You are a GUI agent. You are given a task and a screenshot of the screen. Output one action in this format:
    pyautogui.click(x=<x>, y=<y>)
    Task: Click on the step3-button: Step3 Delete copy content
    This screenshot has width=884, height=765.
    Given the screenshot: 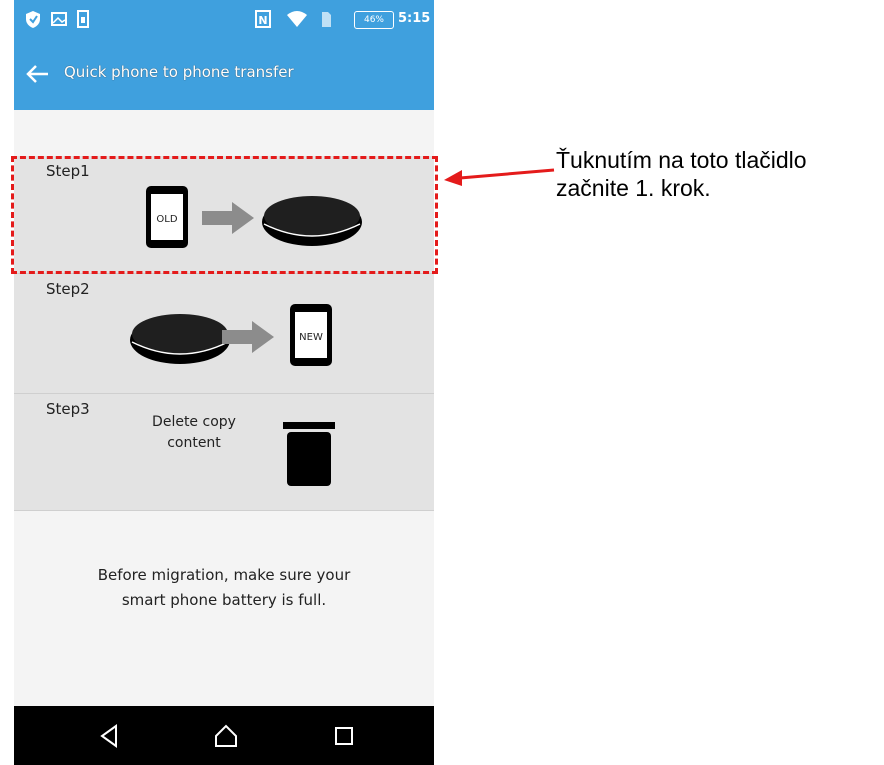 What is the action you would take?
    pyautogui.click(x=224, y=452)
    